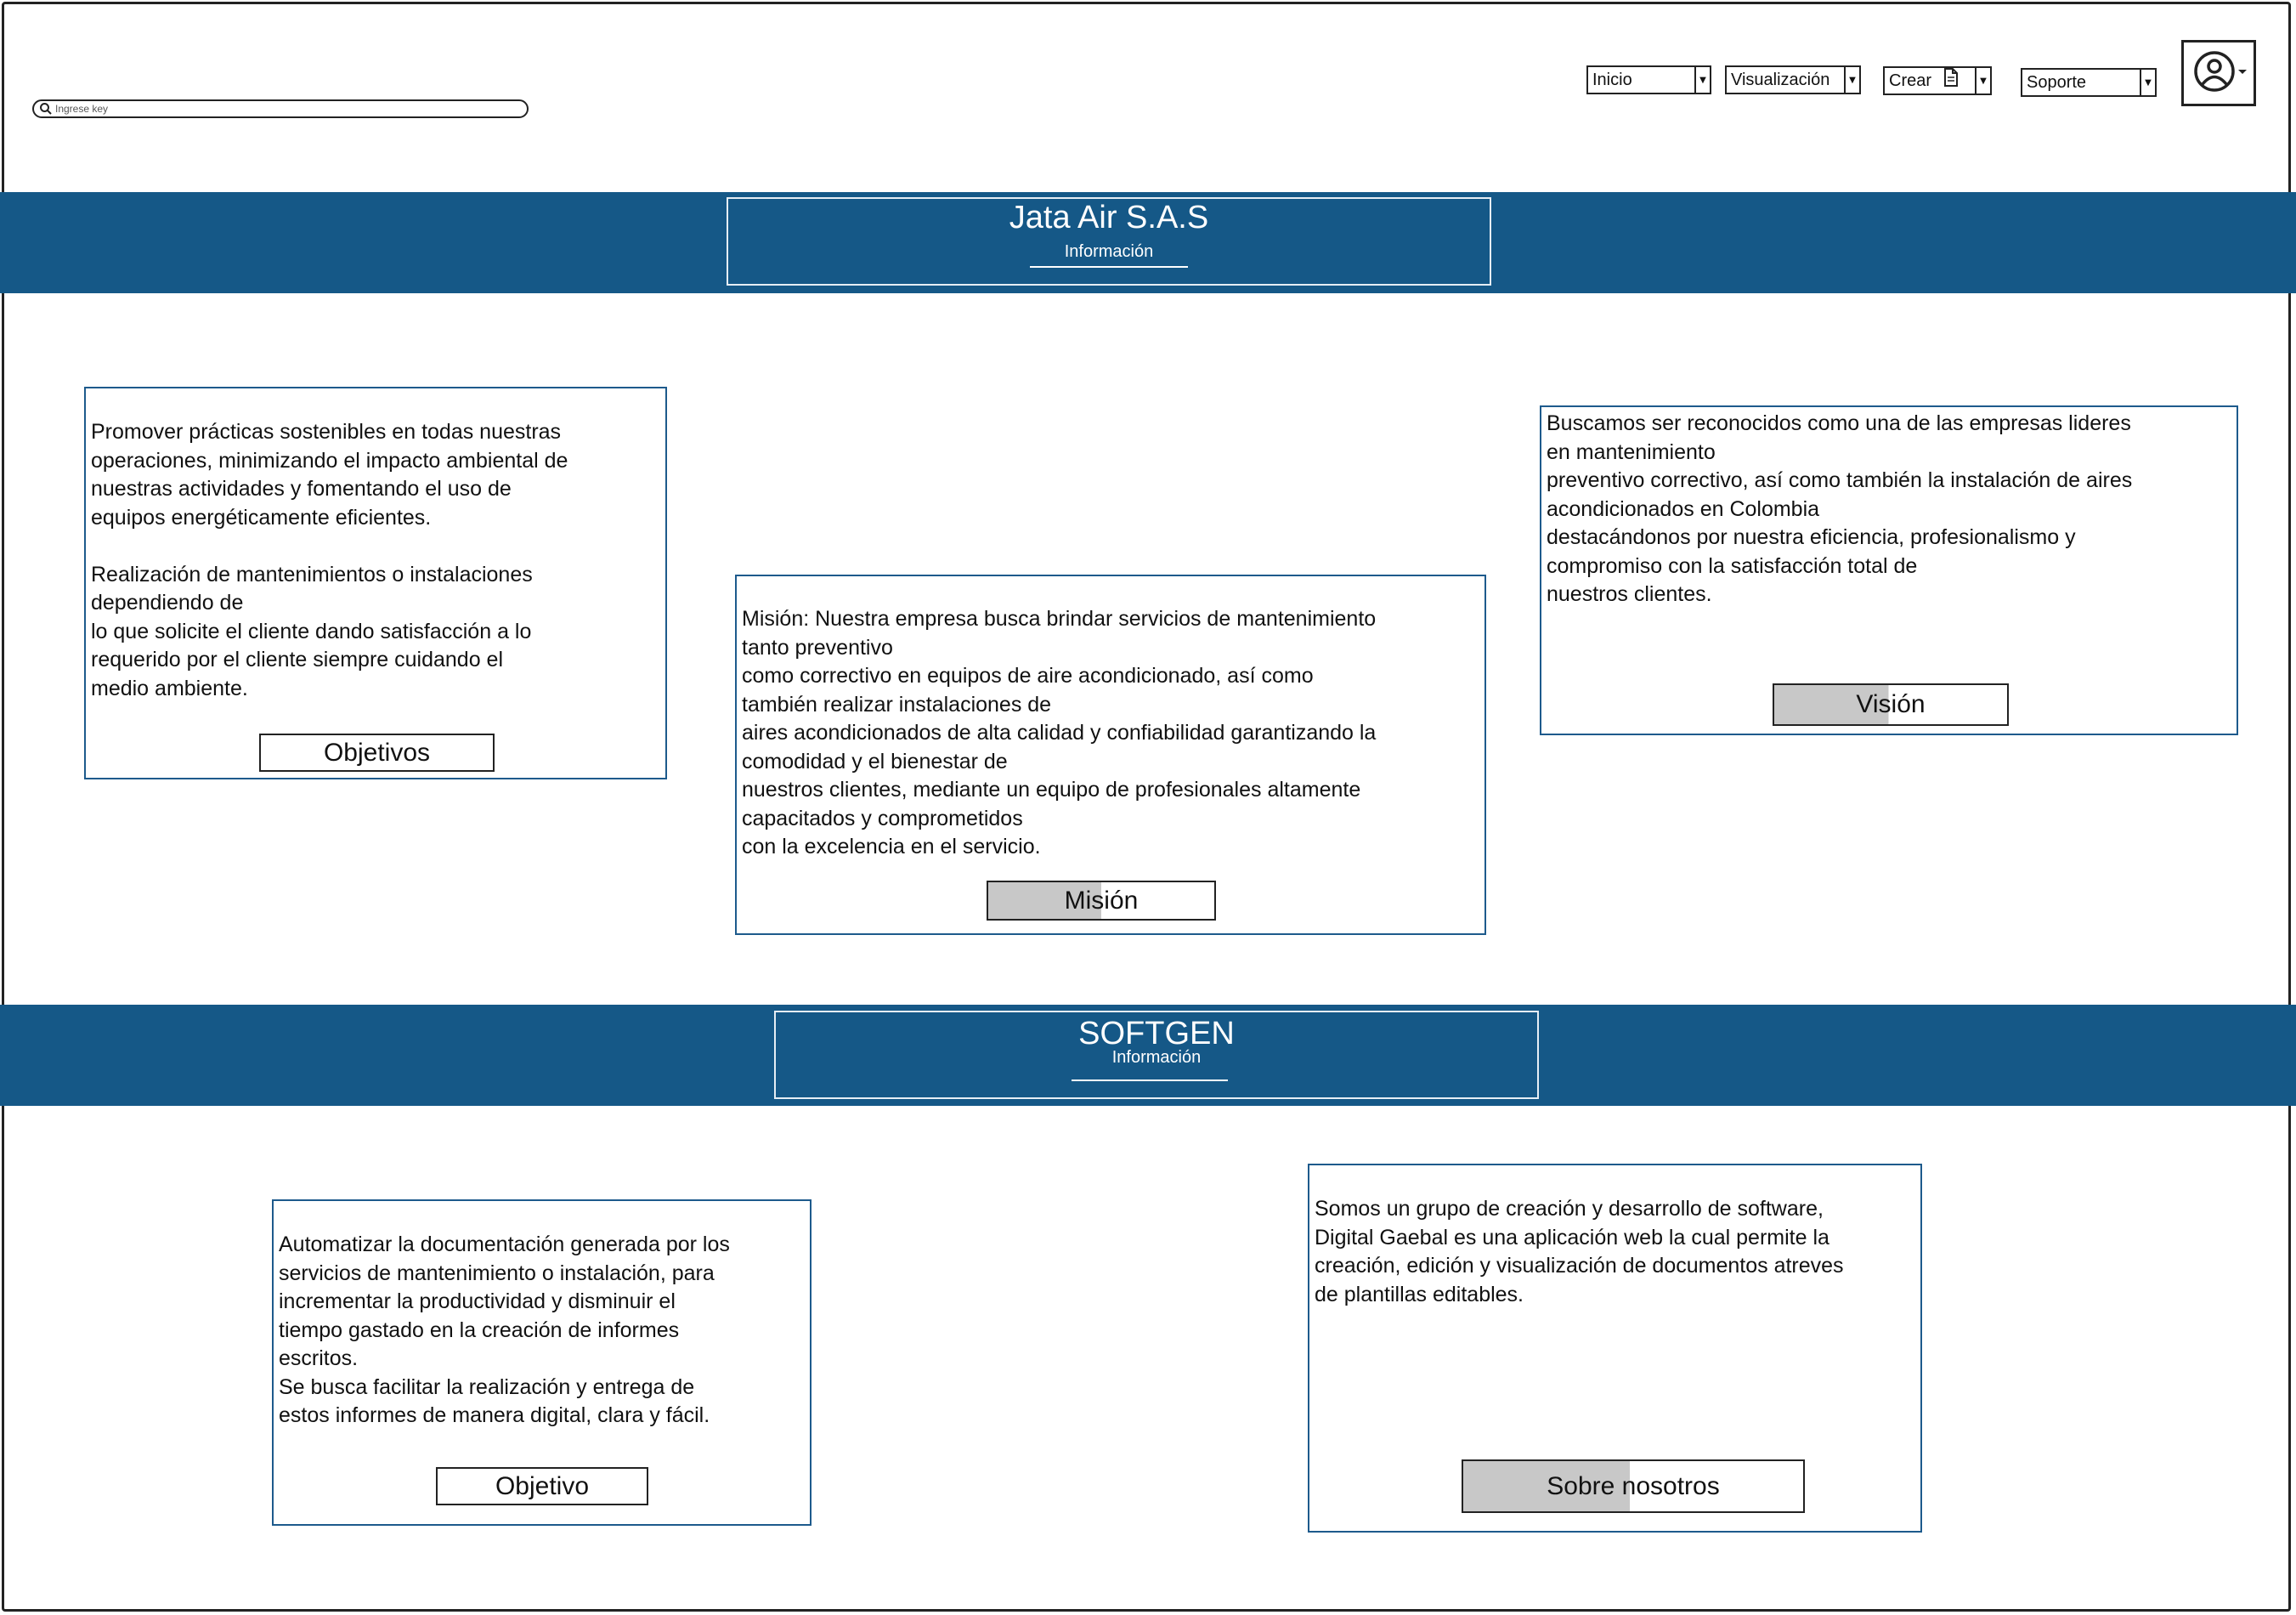 This screenshot has height=1615, width=2296. I want to click on visualizacion-label: Visualización, so click(1780, 80).